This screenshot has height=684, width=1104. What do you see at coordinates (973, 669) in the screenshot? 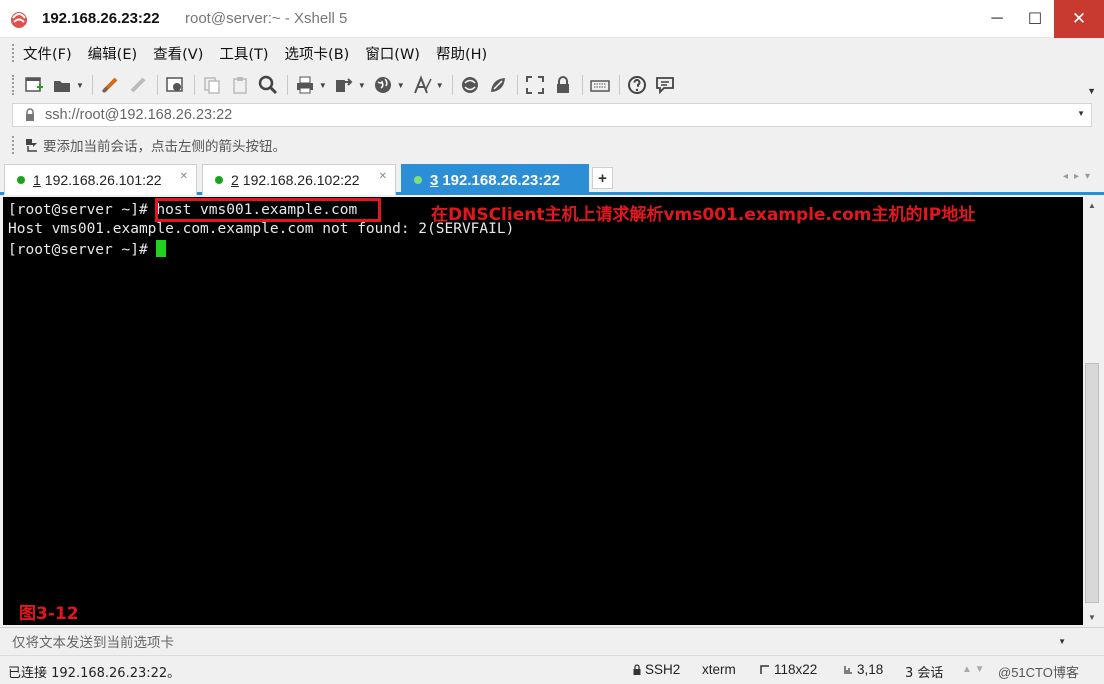
I see `scroll-arrows-icon: ▲ ▼` at bounding box center [973, 669].